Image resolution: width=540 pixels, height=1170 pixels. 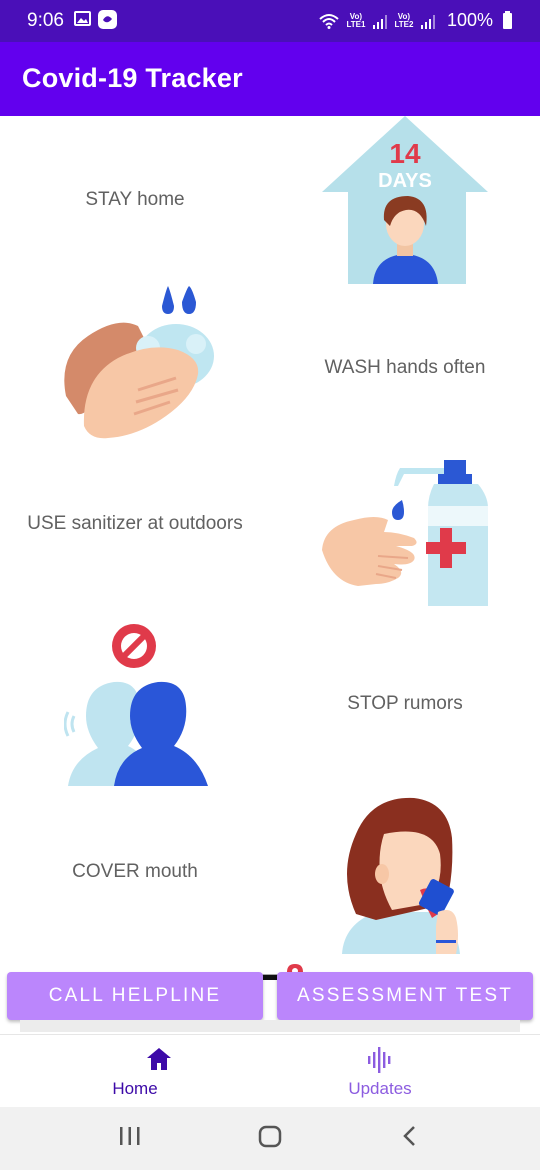 I want to click on sim1-label: Vo) LTE1, so click(x=356, y=20).